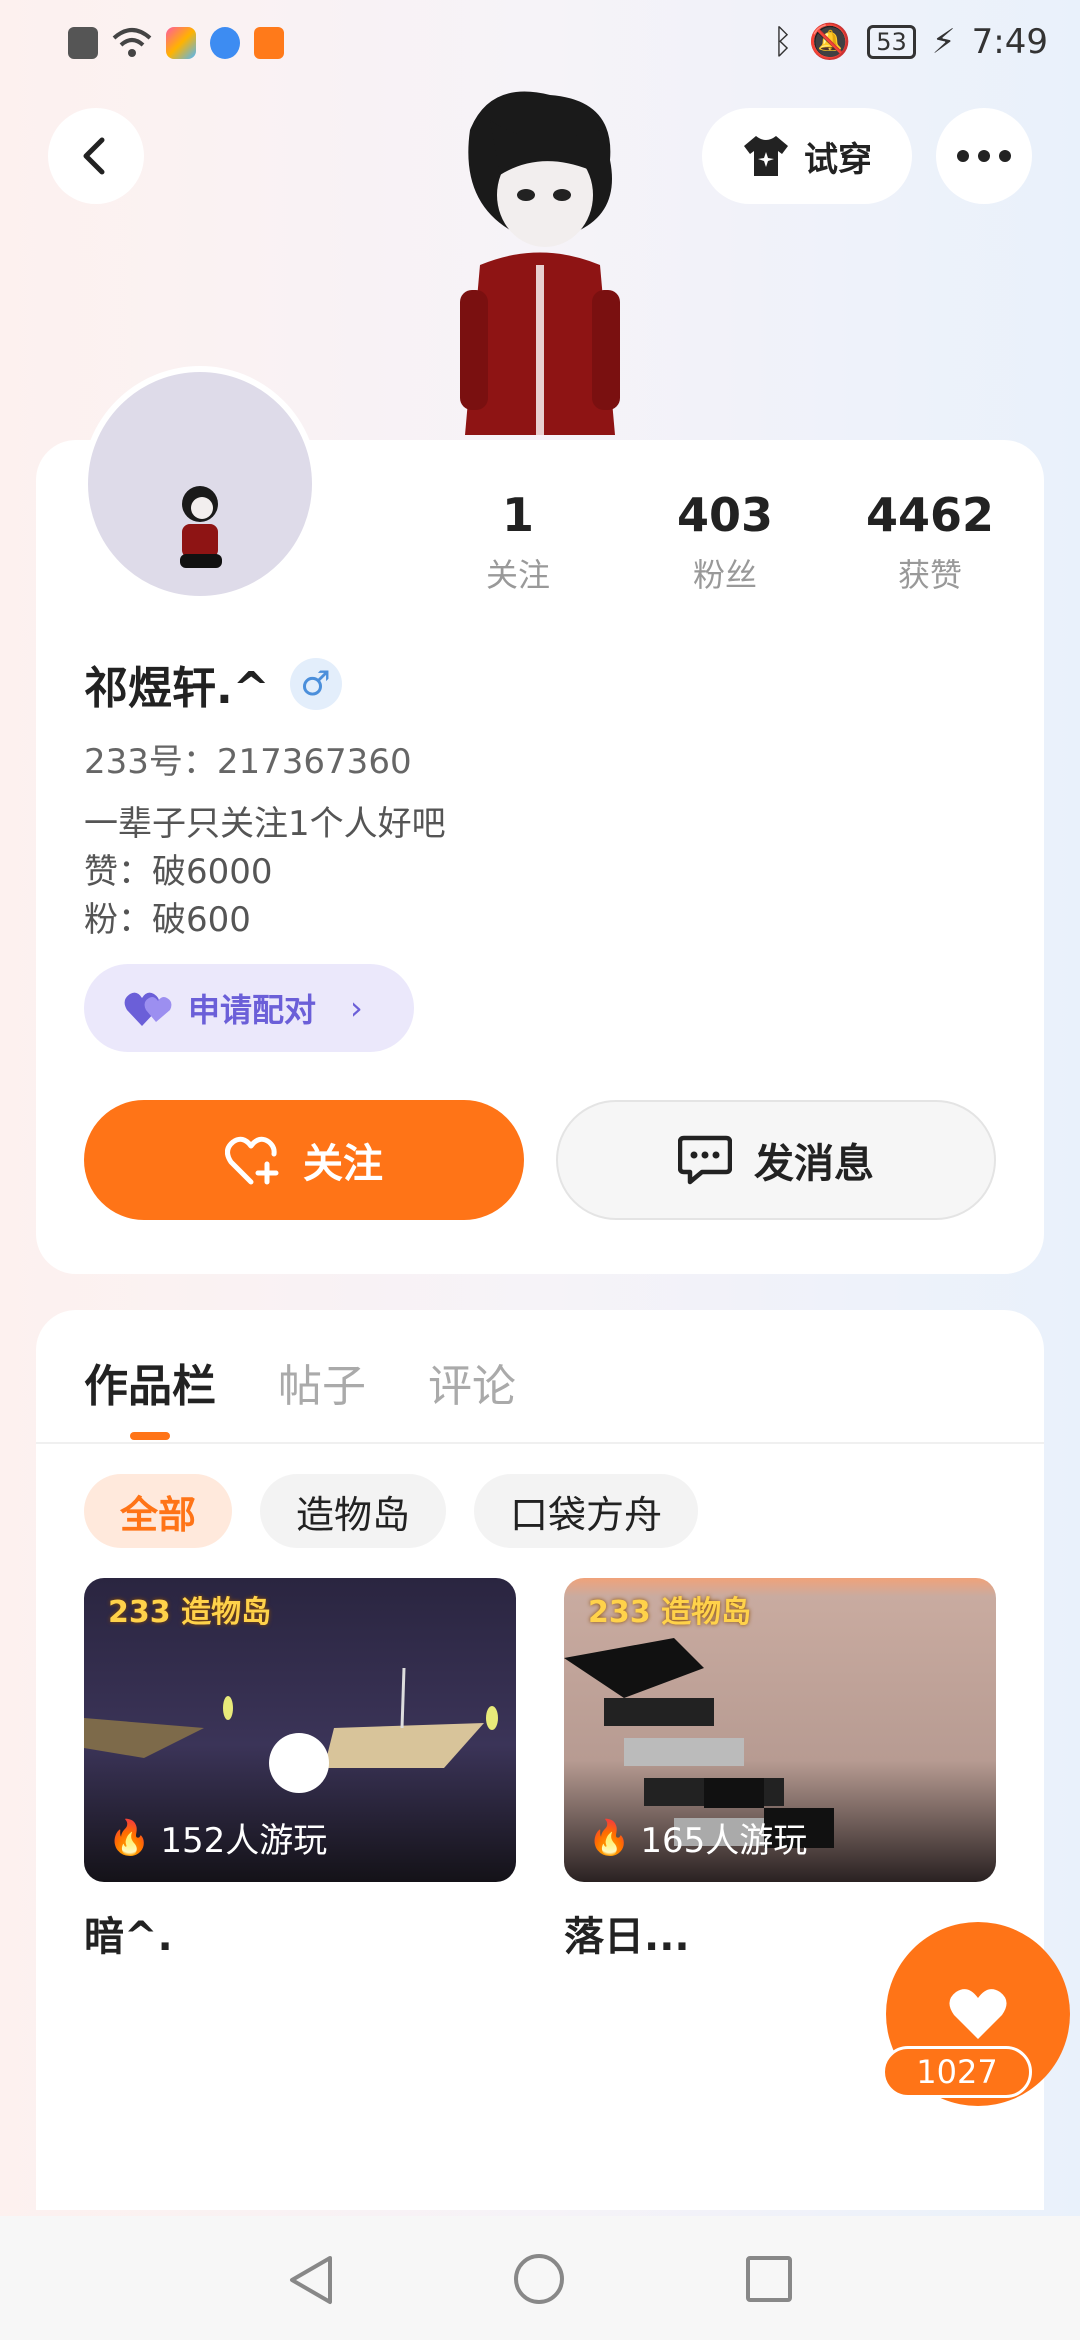  I want to click on game-thumbnail: 233 造物岛 🔥 152人游玩, so click(300, 1730).